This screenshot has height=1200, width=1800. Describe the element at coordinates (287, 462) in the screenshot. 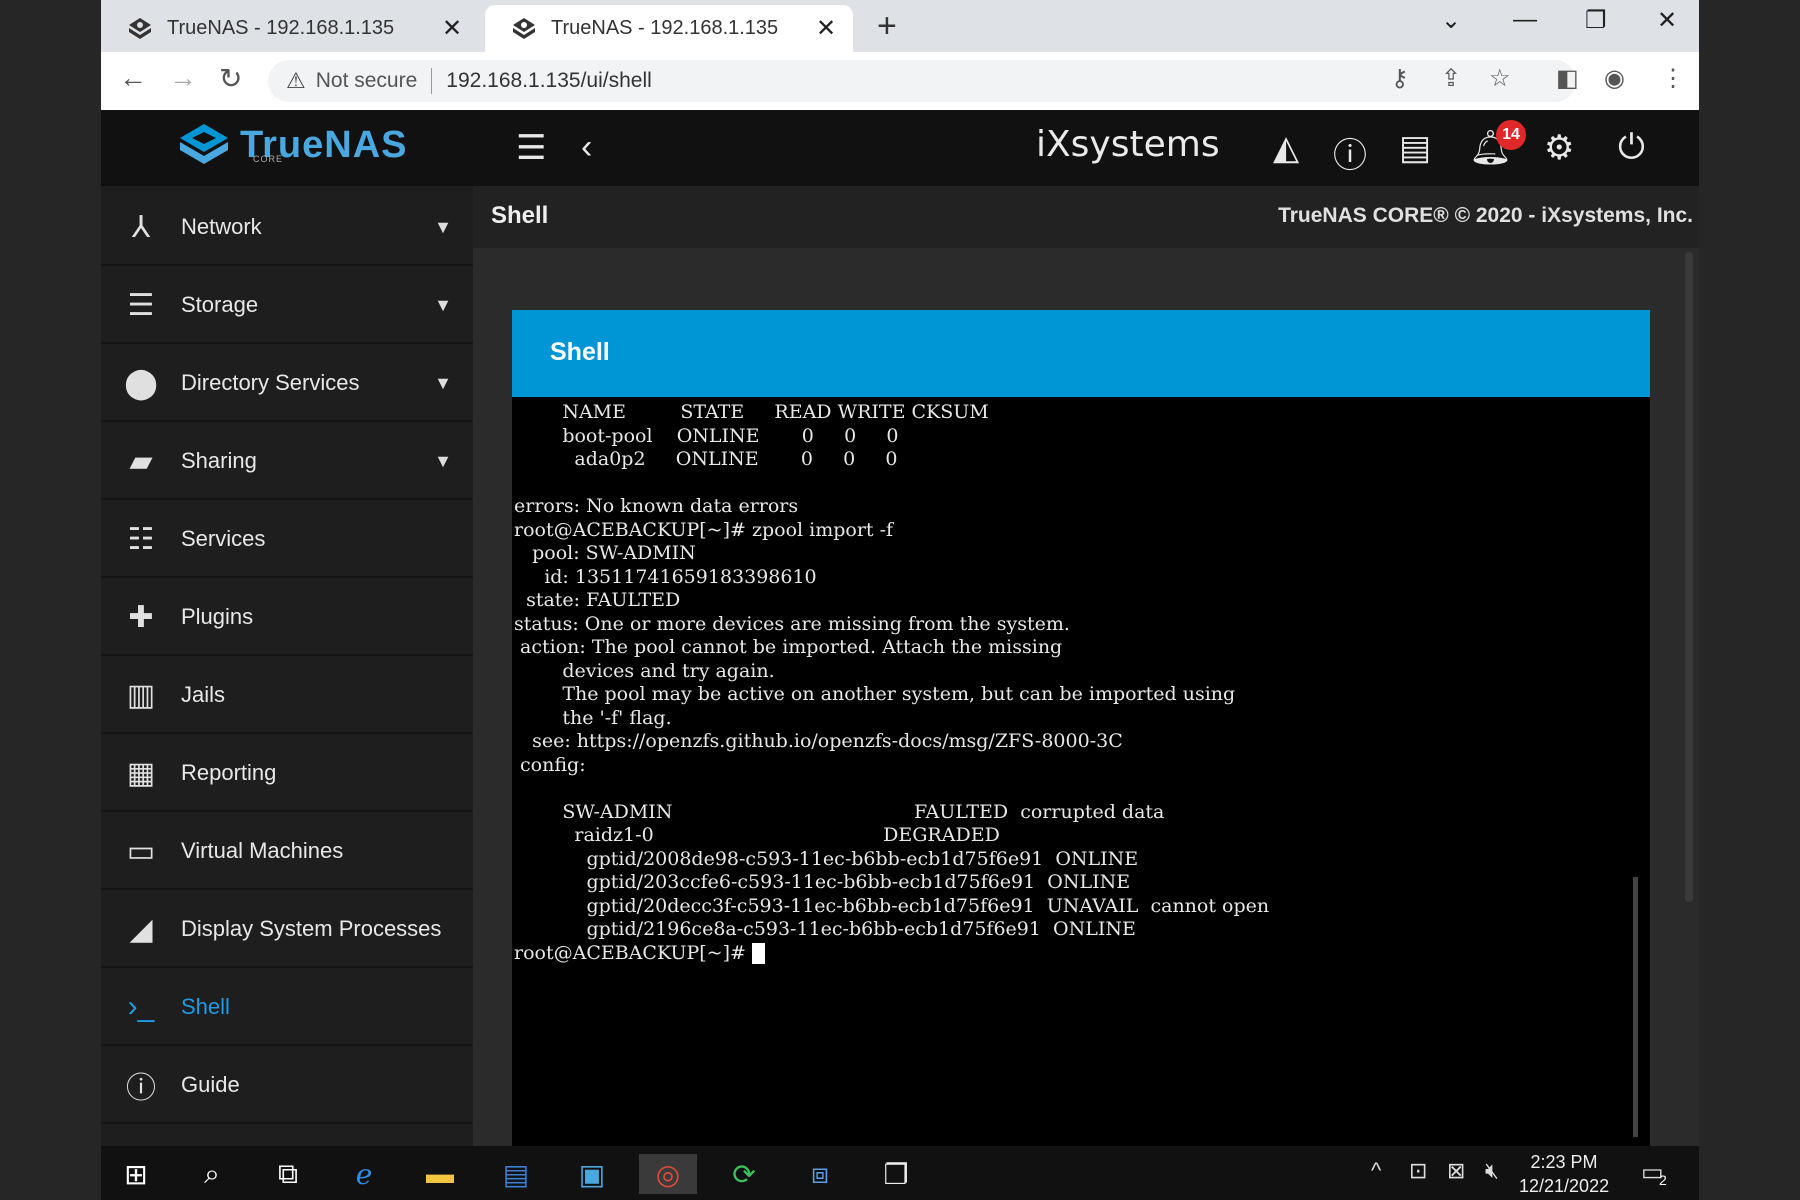

I see `sidebar-item-sharing: ▰ Sharing ▼` at that location.